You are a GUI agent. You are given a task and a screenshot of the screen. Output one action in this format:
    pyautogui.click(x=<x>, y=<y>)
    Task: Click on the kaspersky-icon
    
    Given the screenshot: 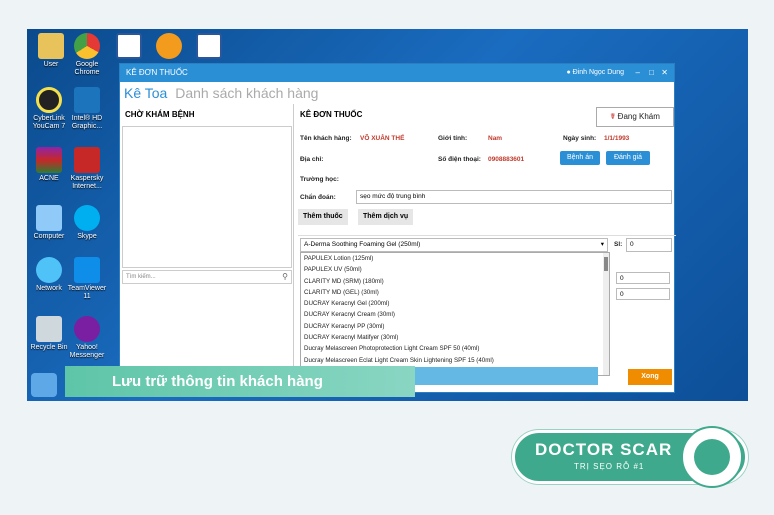 What is the action you would take?
    pyautogui.click(x=87, y=160)
    